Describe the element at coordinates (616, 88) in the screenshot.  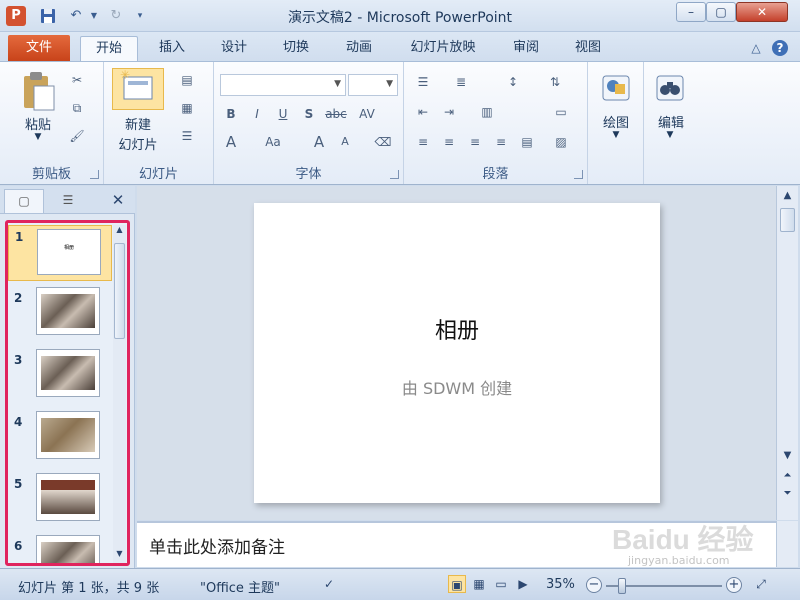
I see `drawing-shapes-icon` at that location.